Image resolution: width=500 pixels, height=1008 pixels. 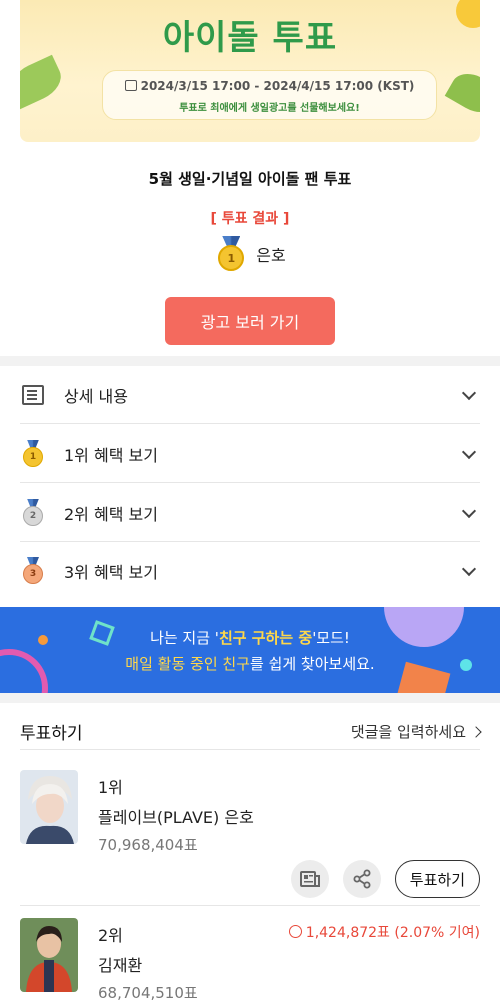 What do you see at coordinates (111, 455) in the screenshot?
I see `accordion-label: 1위 혜택 보기` at bounding box center [111, 455].